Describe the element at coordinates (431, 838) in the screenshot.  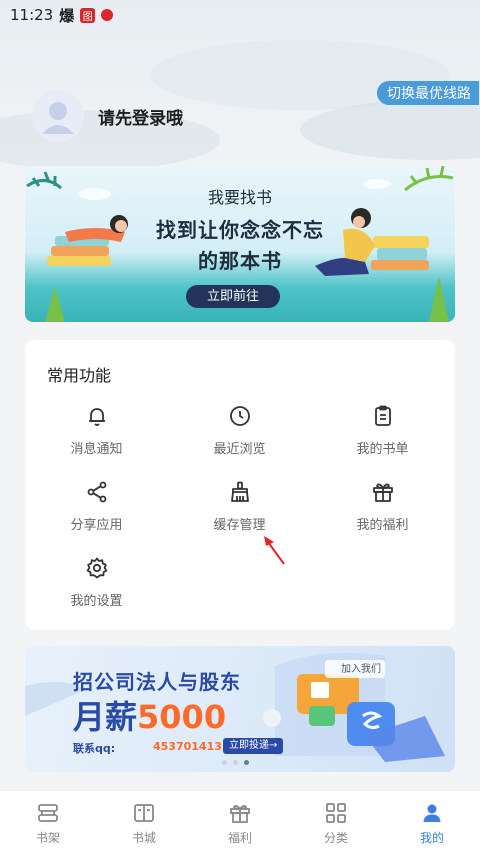
I see `tab-label: 我的` at that location.